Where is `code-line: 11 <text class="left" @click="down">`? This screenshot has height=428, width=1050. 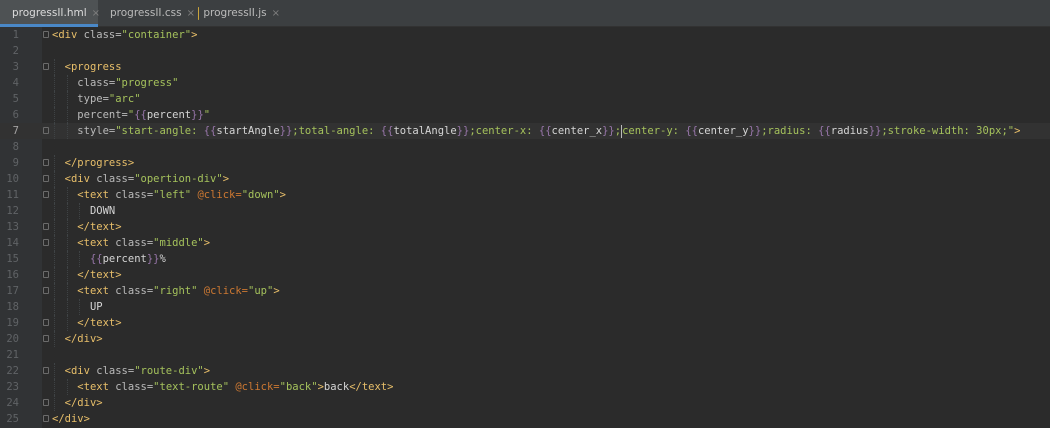 code-line: 11 <text class="left" @click="down"> is located at coordinates (525, 195).